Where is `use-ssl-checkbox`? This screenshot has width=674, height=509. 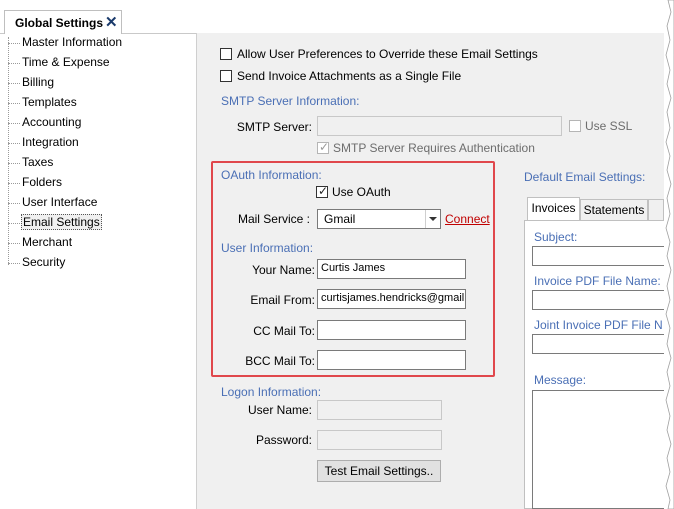 use-ssl-checkbox is located at coordinates (575, 126).